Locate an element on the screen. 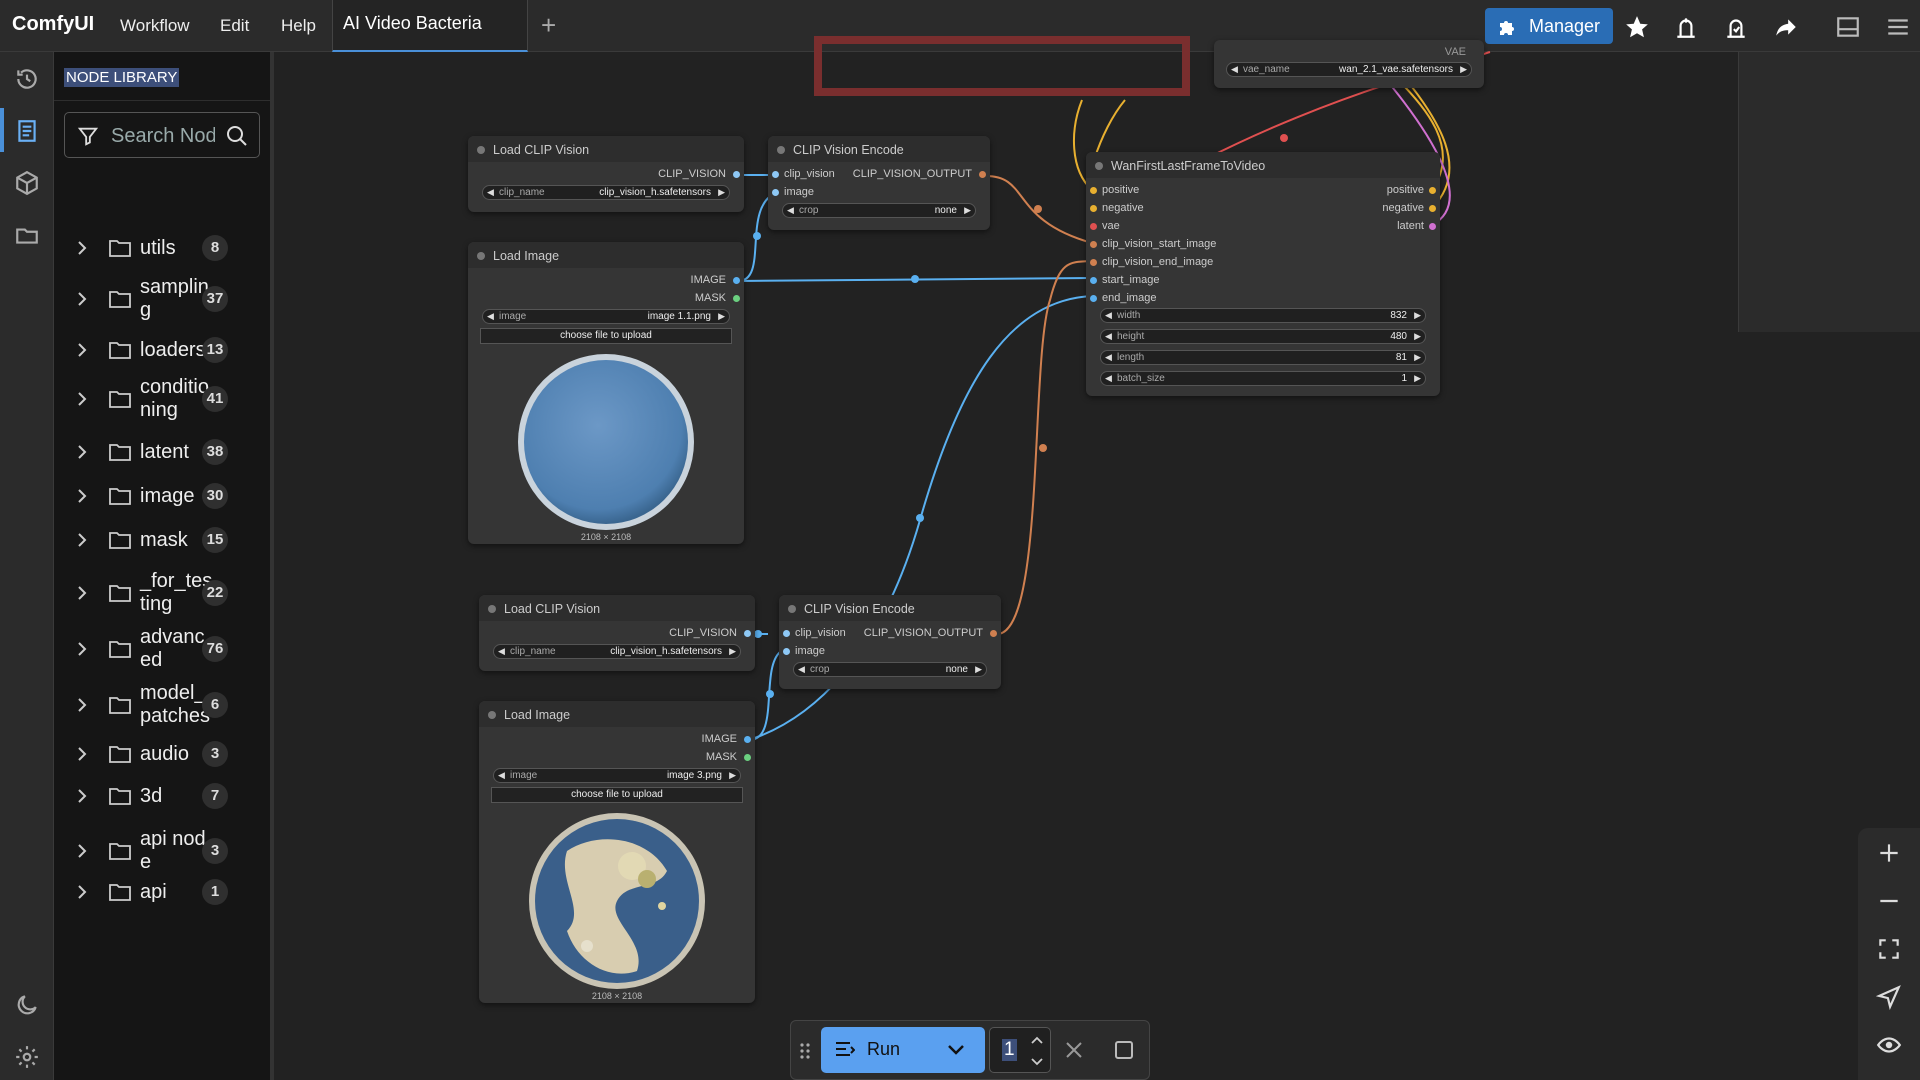 The height and width of the screenshot is (1080, 1920). widget-value: wan_2.1_vae.safetensors is located at coordinates (1396, 69).